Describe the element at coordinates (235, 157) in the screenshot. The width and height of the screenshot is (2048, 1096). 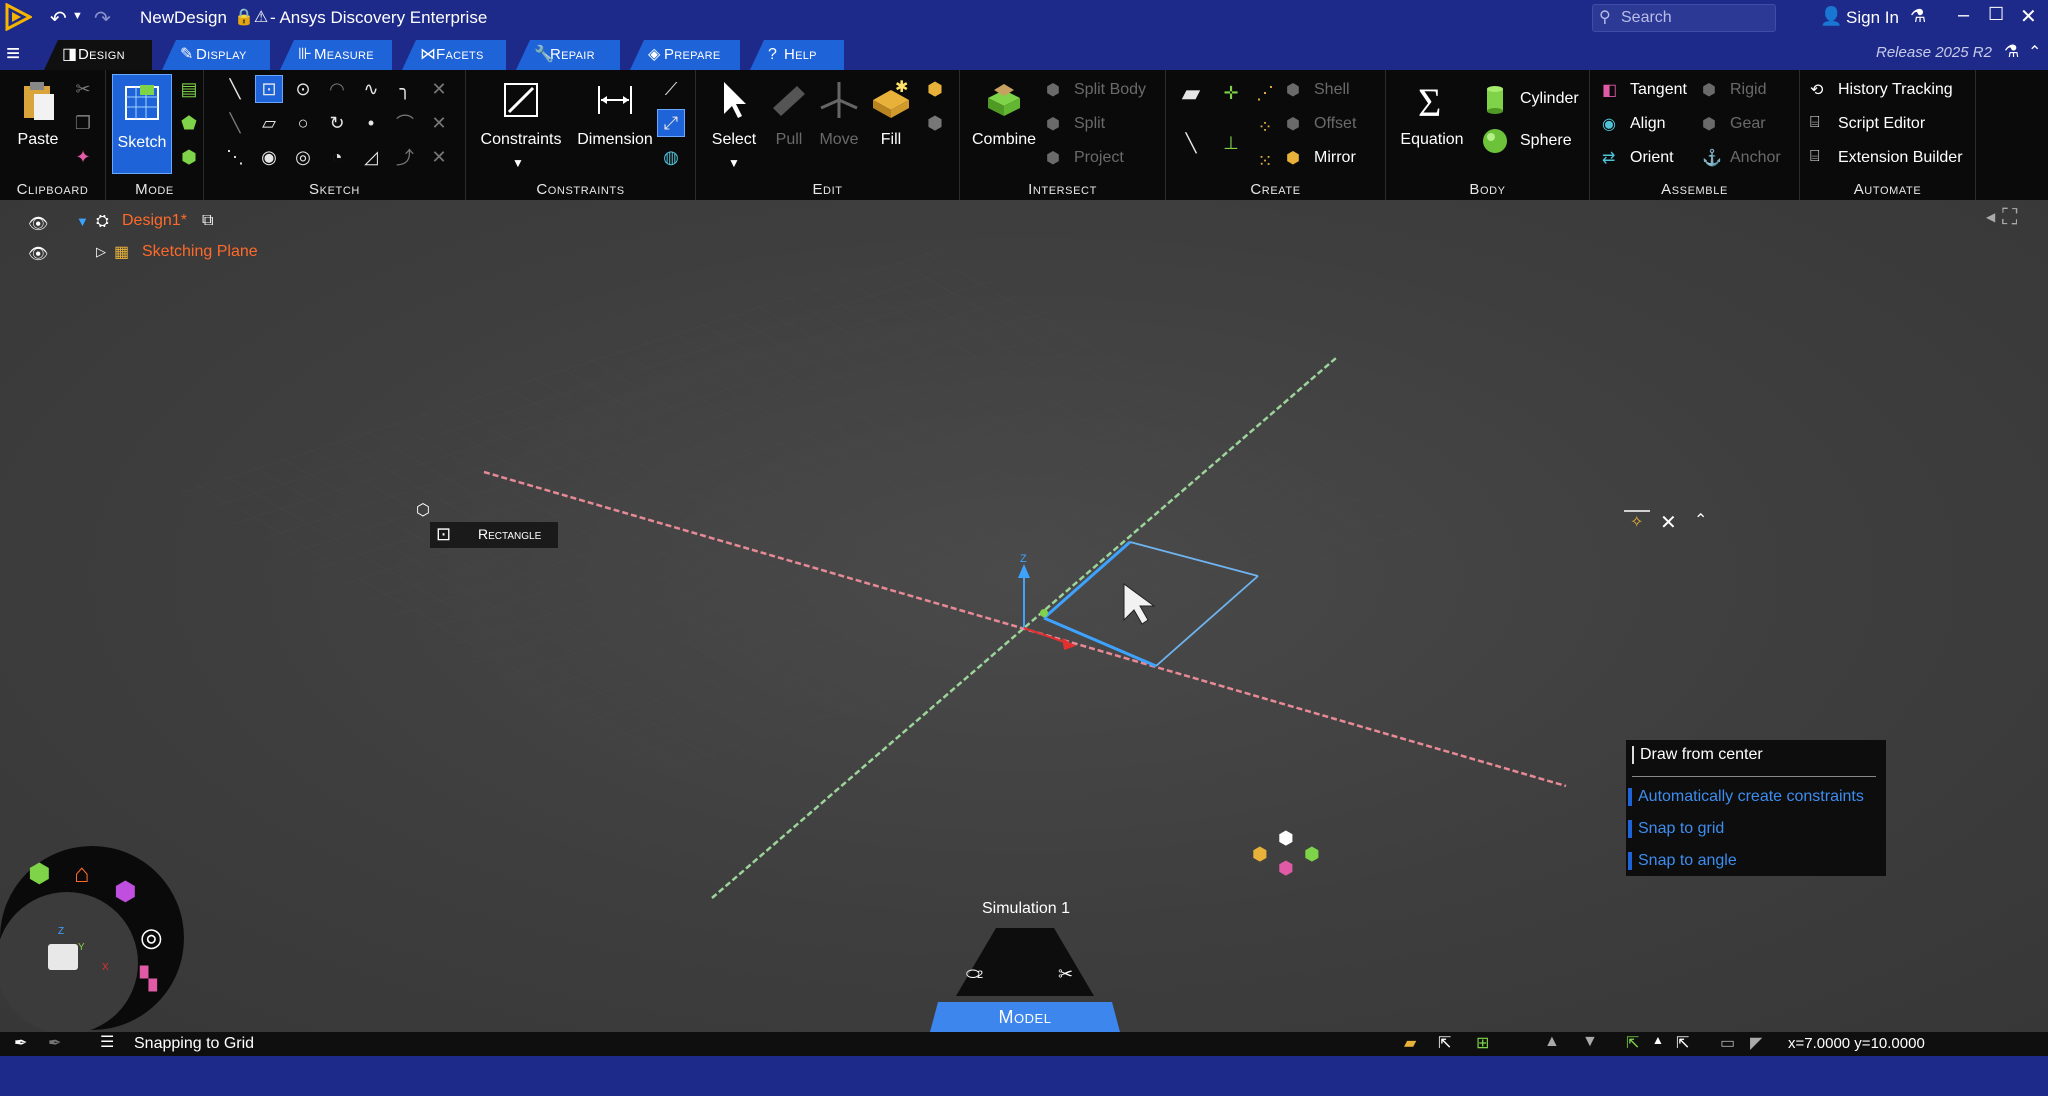
I see `construction-line-icon: ⋱` at that location.